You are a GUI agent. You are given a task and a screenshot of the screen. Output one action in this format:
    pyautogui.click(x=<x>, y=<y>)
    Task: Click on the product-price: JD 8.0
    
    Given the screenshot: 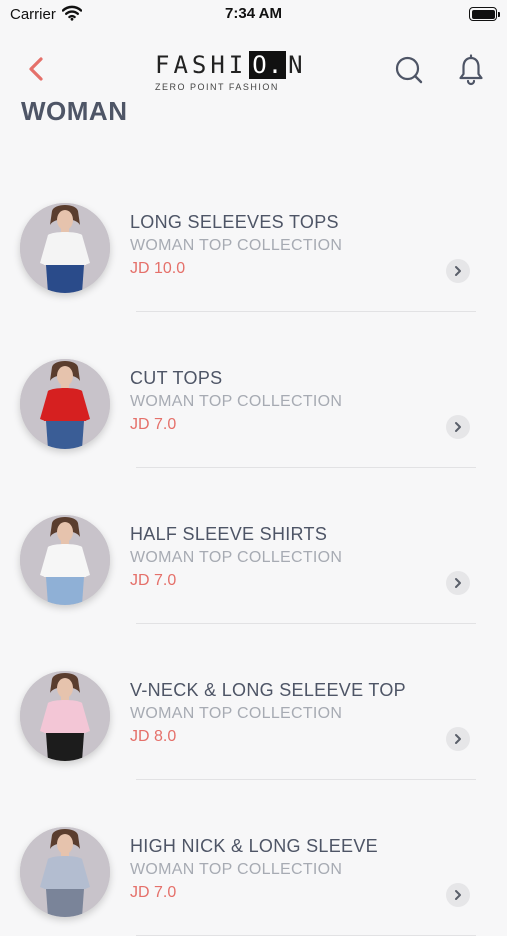 What is the action you would take?
    pyautogui.click(x=153, y=736)
    